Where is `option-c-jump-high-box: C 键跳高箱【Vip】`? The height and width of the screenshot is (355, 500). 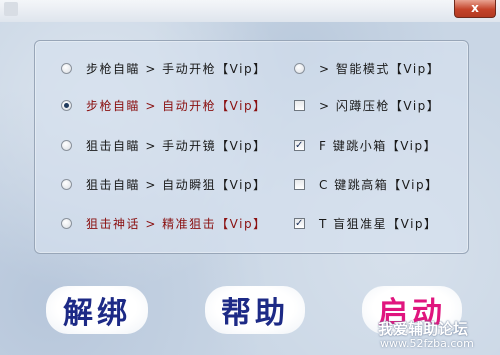 option-c-jump-high-box: C 键跳高箱【Vip】 is located at coordinates (366, 184).